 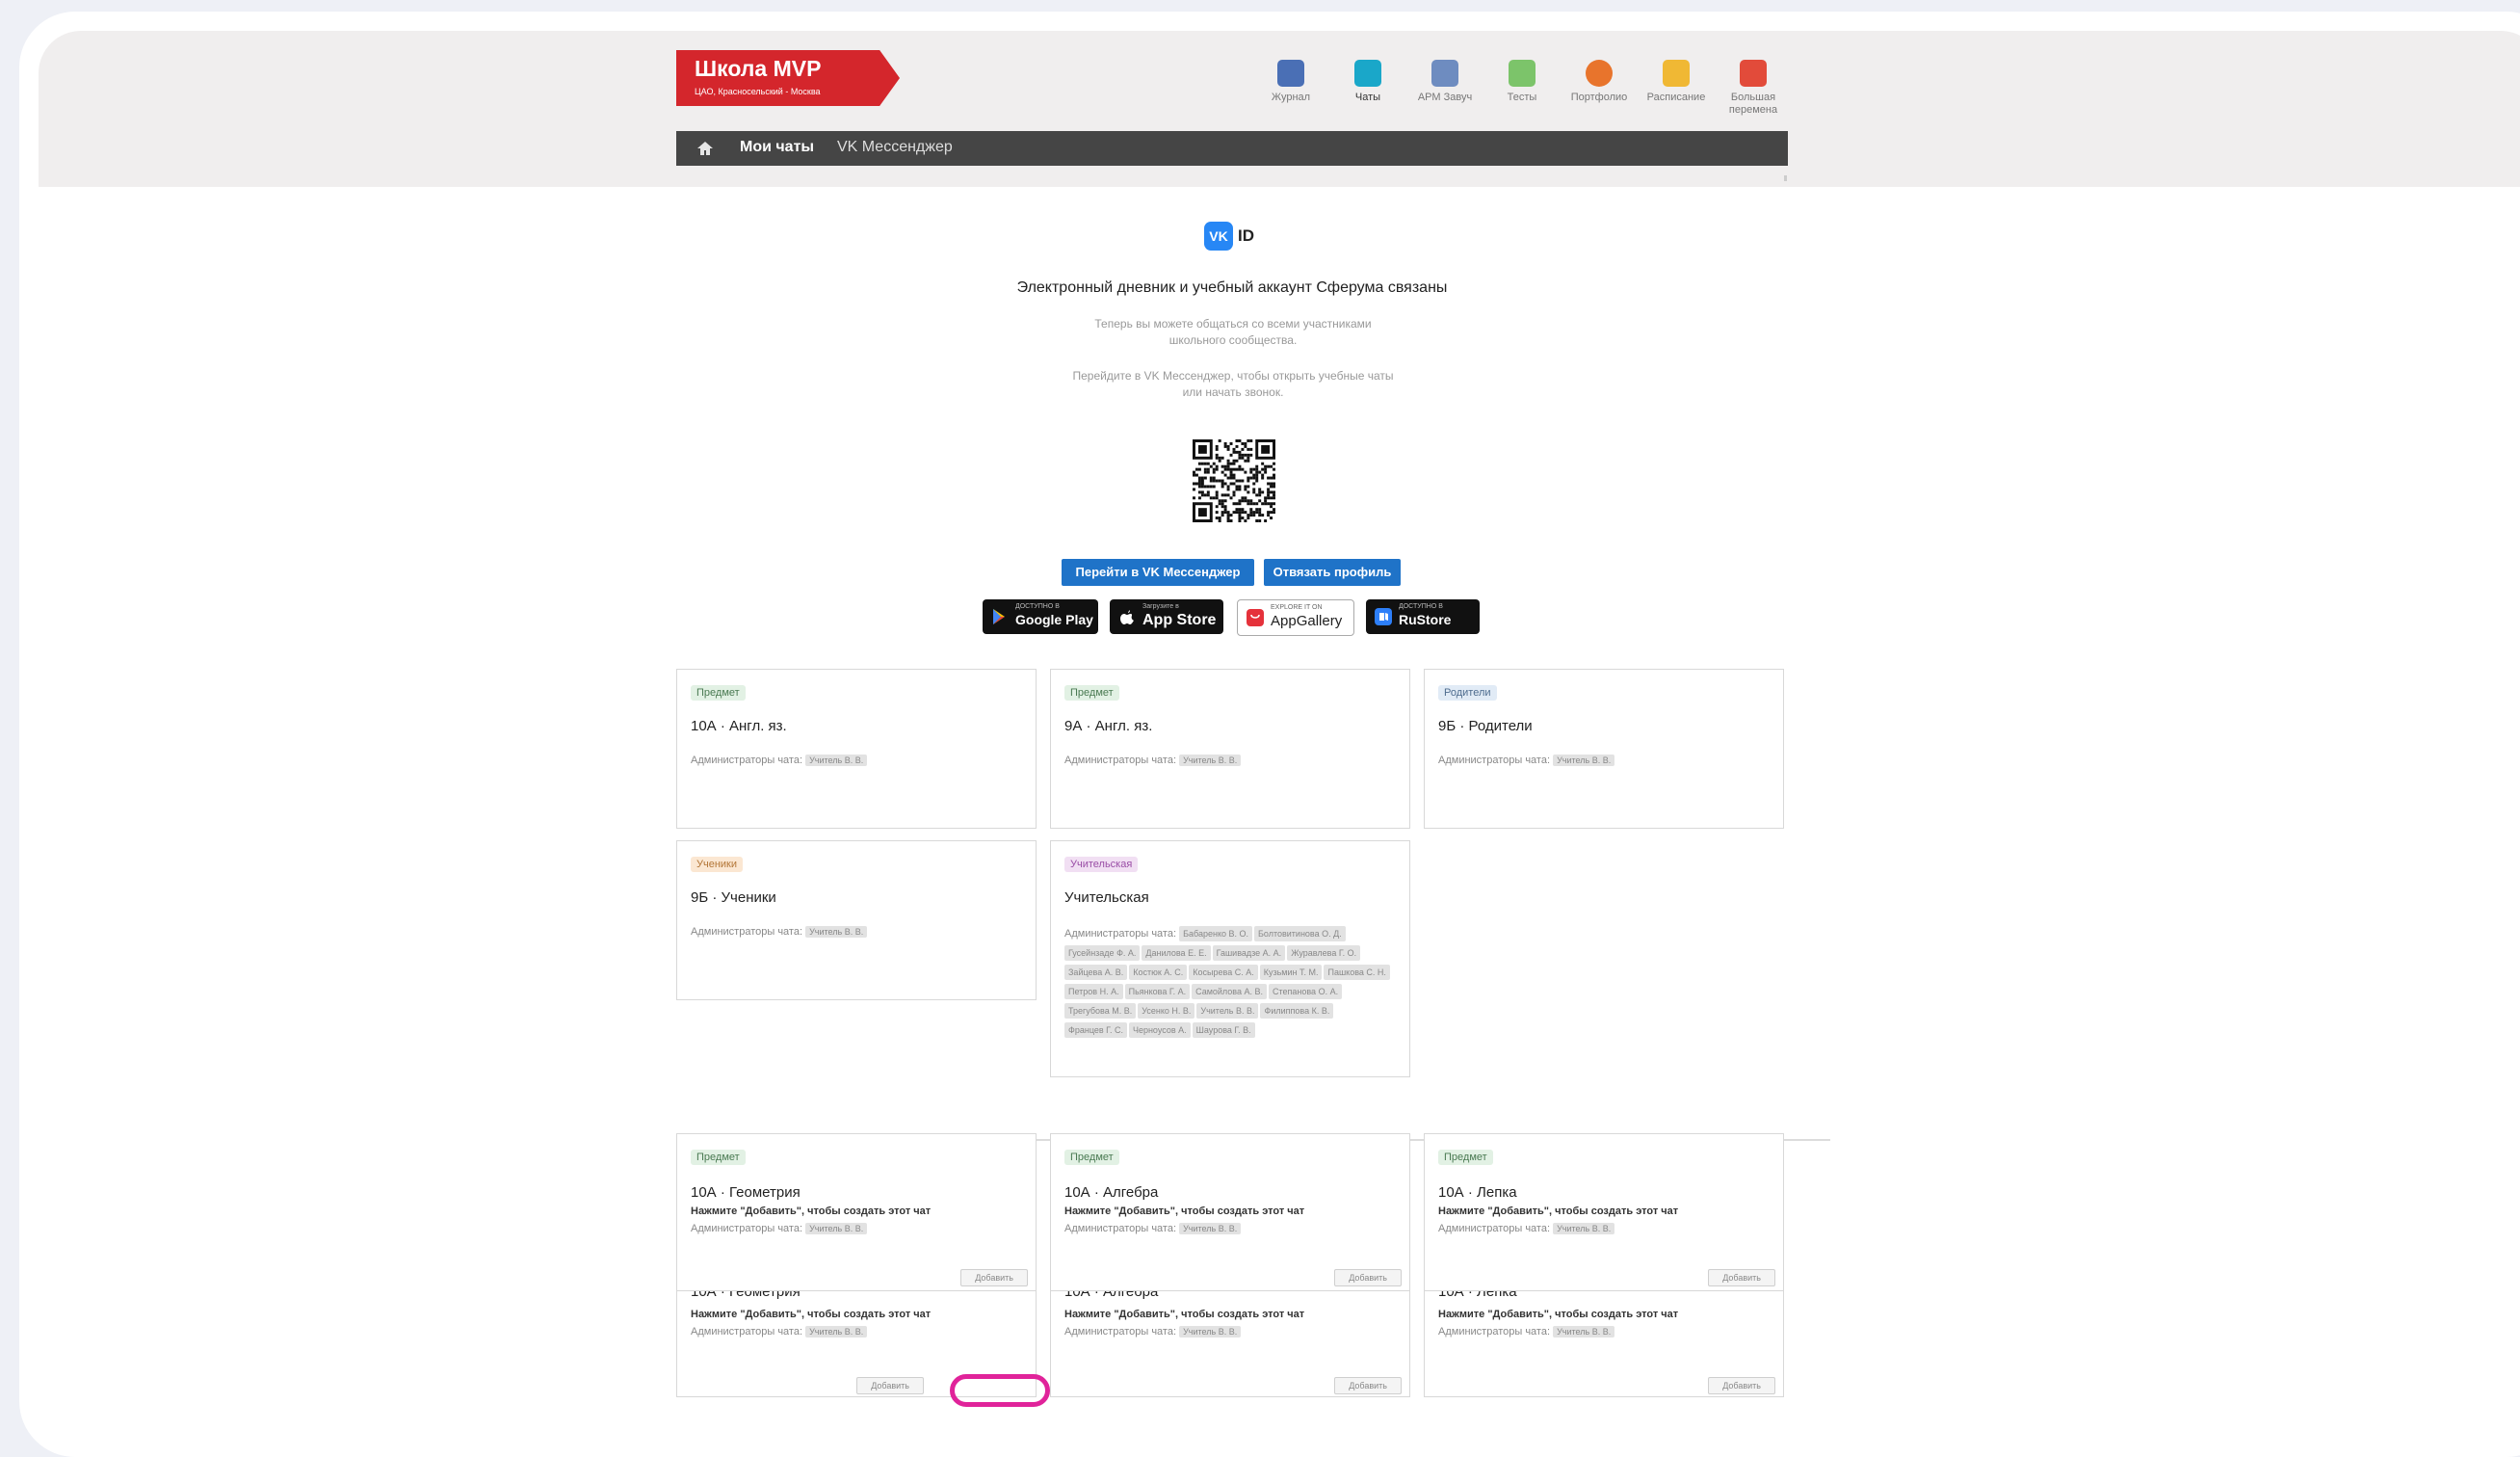 I want to click on nav-label: АРМ Завуч, so click(x=1445, y=98).